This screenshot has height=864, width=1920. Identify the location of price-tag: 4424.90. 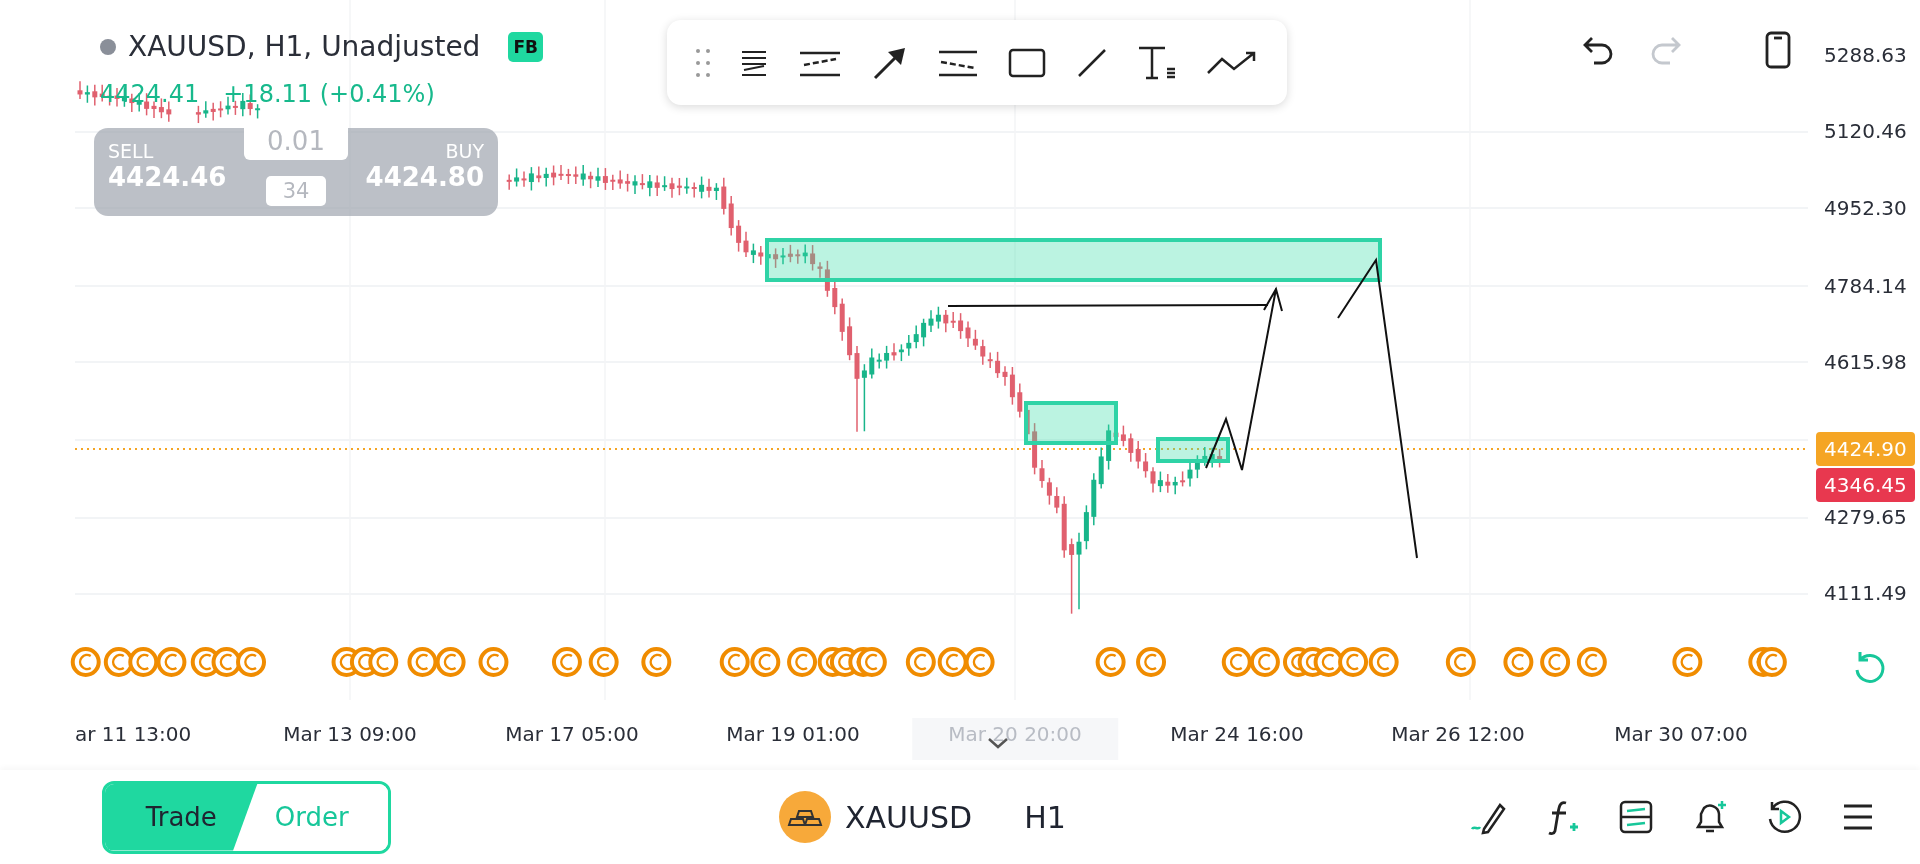
(1865, 449).